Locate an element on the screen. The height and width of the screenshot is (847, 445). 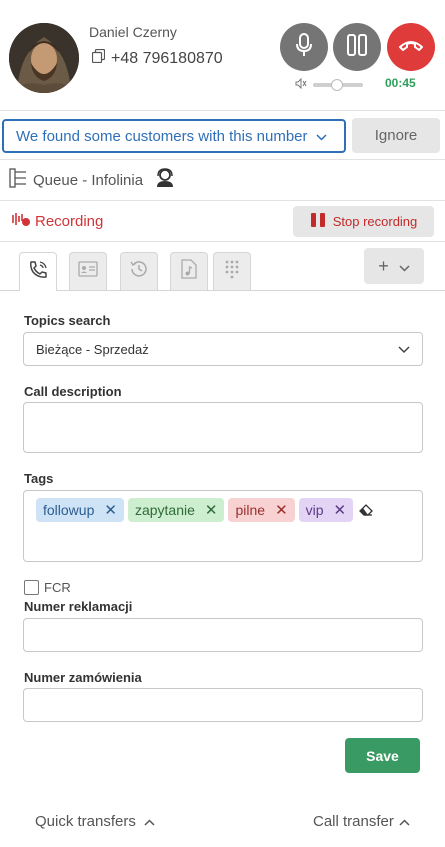
tab-dialpad is located at coordinates (232, 271).